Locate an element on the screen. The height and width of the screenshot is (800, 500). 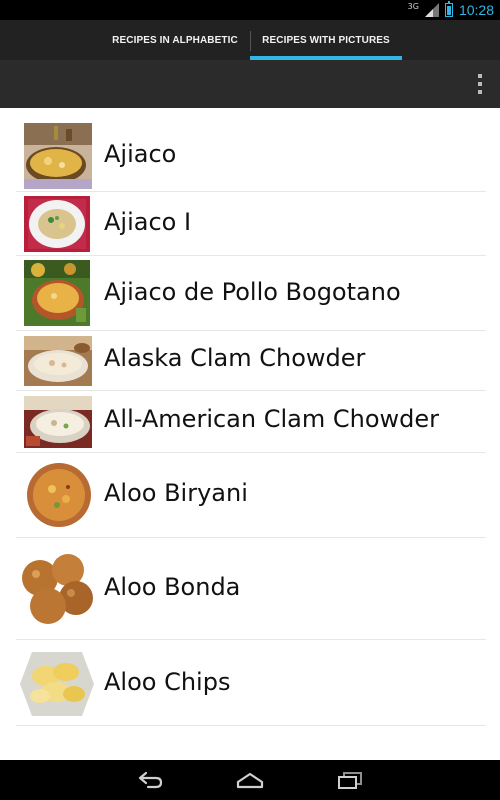
list-item: Alaska Clam Chowder is located at coordinates (251, 361).